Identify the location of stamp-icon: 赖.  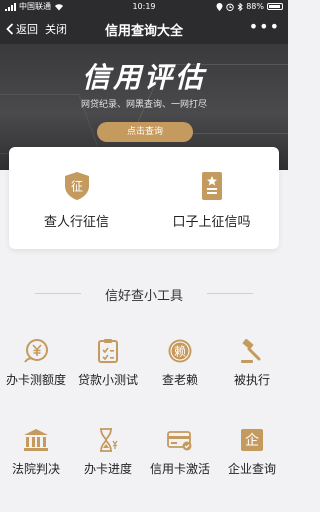
(180, 351).